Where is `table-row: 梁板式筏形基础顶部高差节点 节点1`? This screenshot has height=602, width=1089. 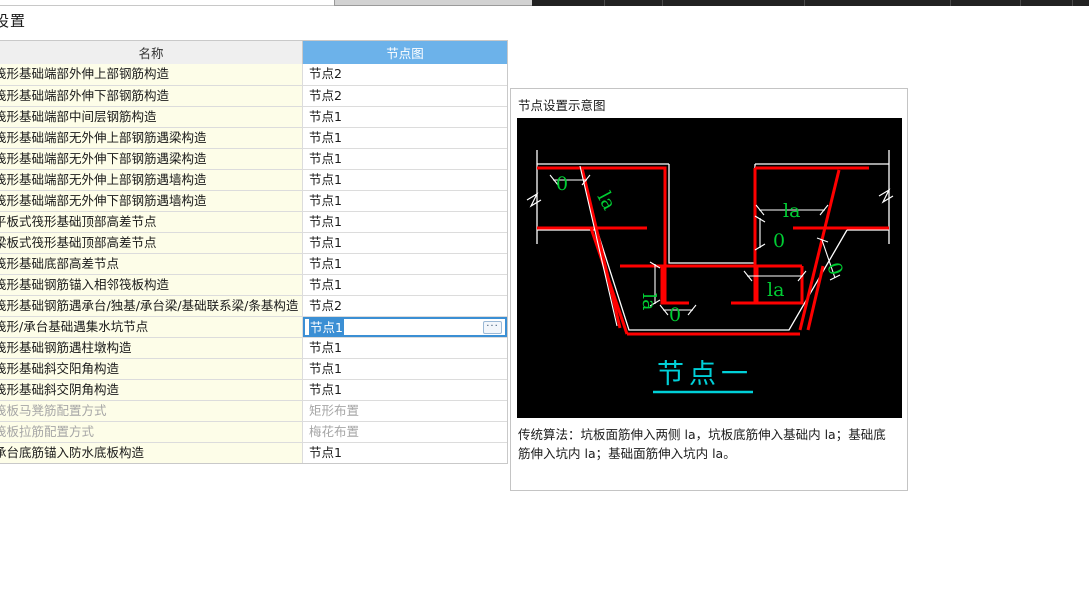
table-row: 梁板式筏形基础顶部高差节点 节点1 is located at coordinates (253, 242).